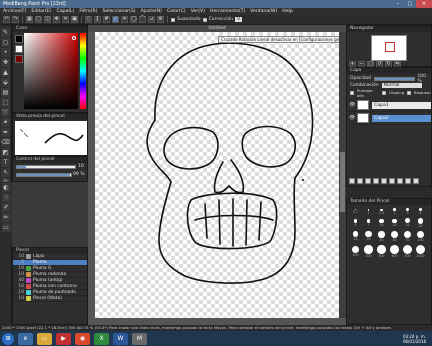 This screenshot has height=346, width=432. I want to click on size-option: 15, so click(407, 222).